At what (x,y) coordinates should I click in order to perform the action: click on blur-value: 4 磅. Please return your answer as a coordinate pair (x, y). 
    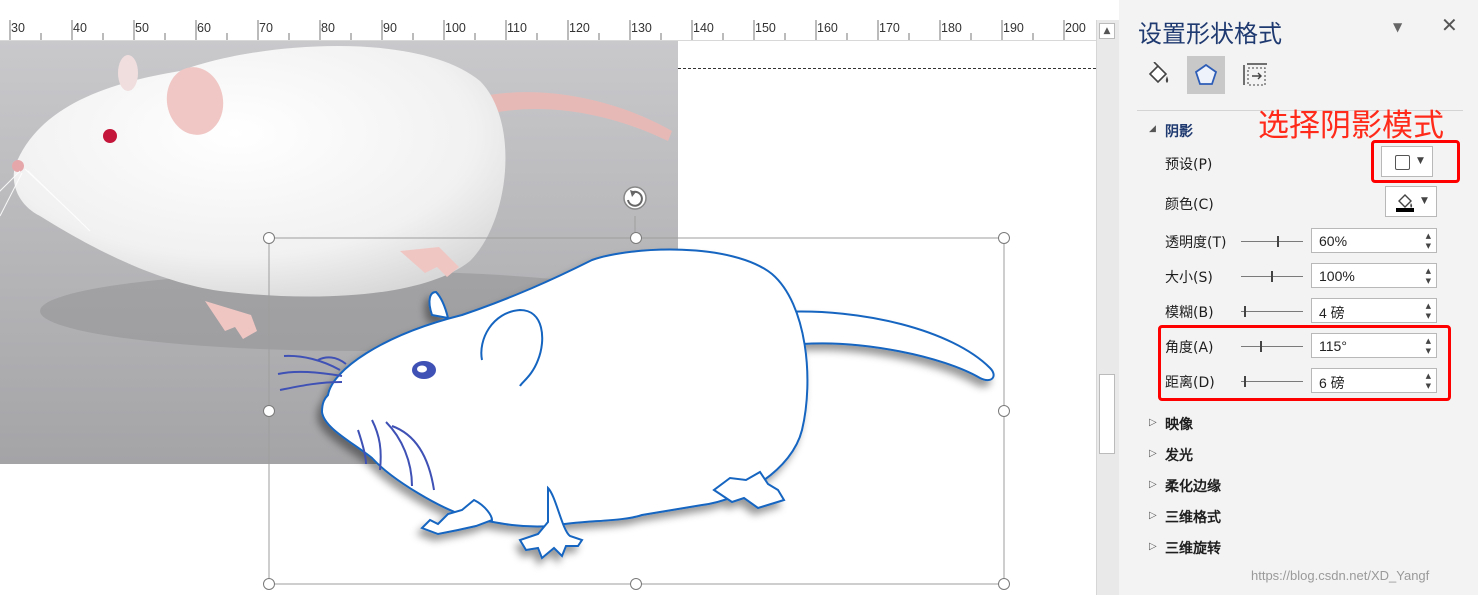
    Looking at the image, I should click on (1332, 313).